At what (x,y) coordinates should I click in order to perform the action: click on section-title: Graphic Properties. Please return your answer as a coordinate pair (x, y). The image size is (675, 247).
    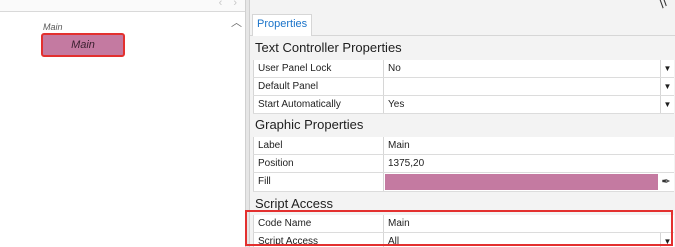
    Looking at the image, I should click on (462, 125).